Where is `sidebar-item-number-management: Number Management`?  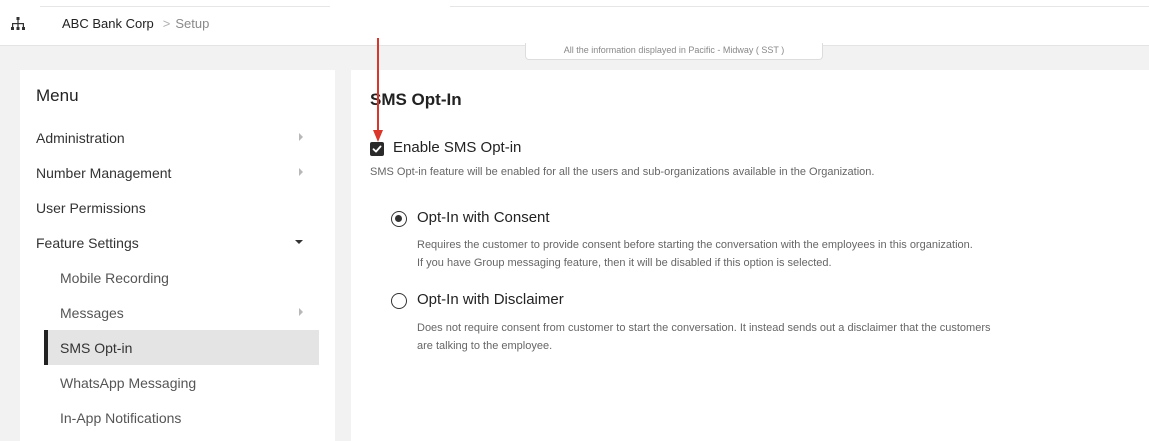 sidebar-item-number-management: Number Management is located at coordinates (177, 172).